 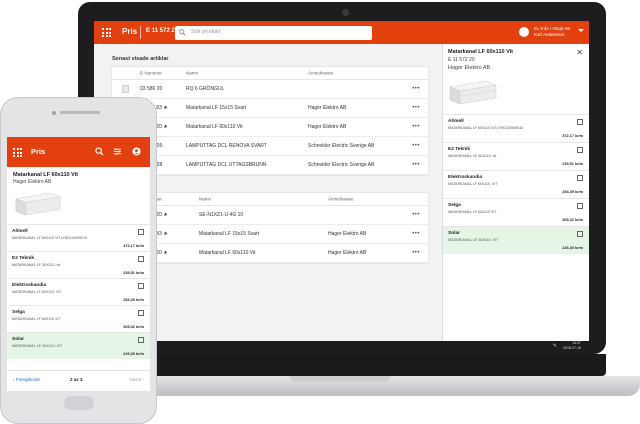 What do you see at coordinates (136, 379) in the screenshot?
I see `next-button: Nästa ›` at bounding box center [136, 379].